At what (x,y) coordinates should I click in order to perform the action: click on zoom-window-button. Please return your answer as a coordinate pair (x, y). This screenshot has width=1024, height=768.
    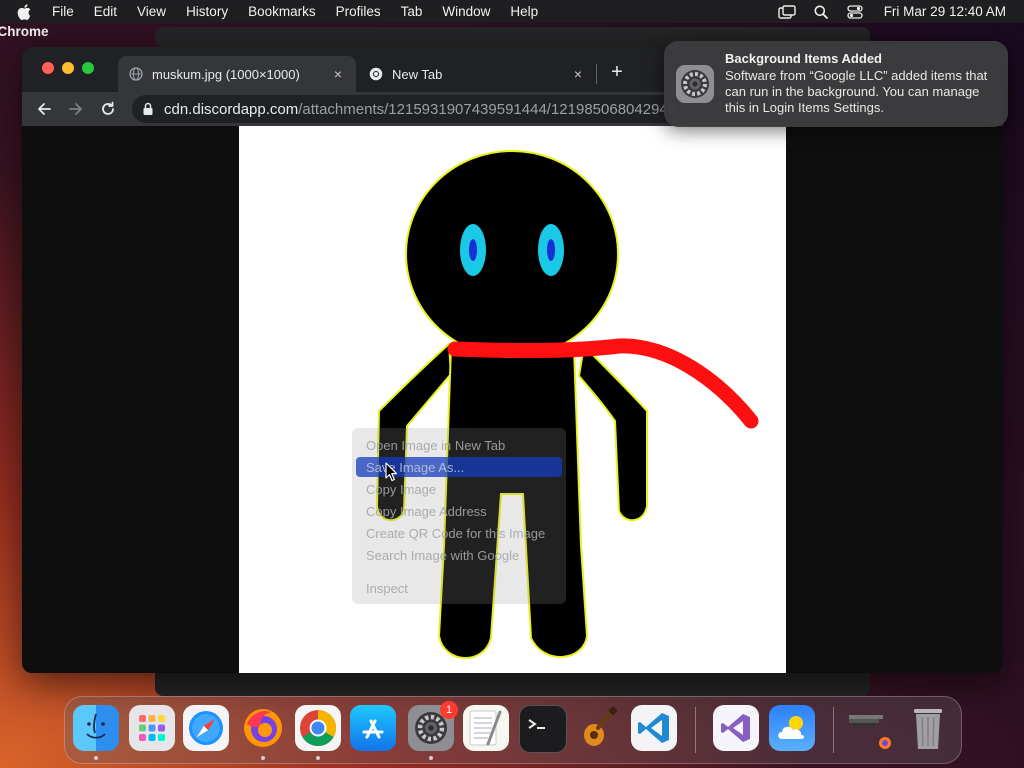
    Looking at the image, I should click on (88, 68).